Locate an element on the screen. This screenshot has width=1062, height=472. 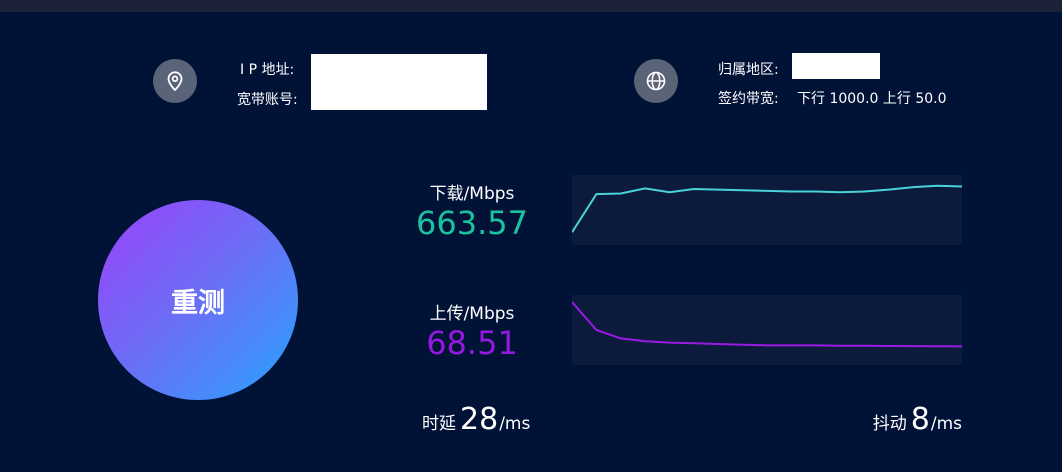
download-chart-svg is located at coordinates (767, 208).